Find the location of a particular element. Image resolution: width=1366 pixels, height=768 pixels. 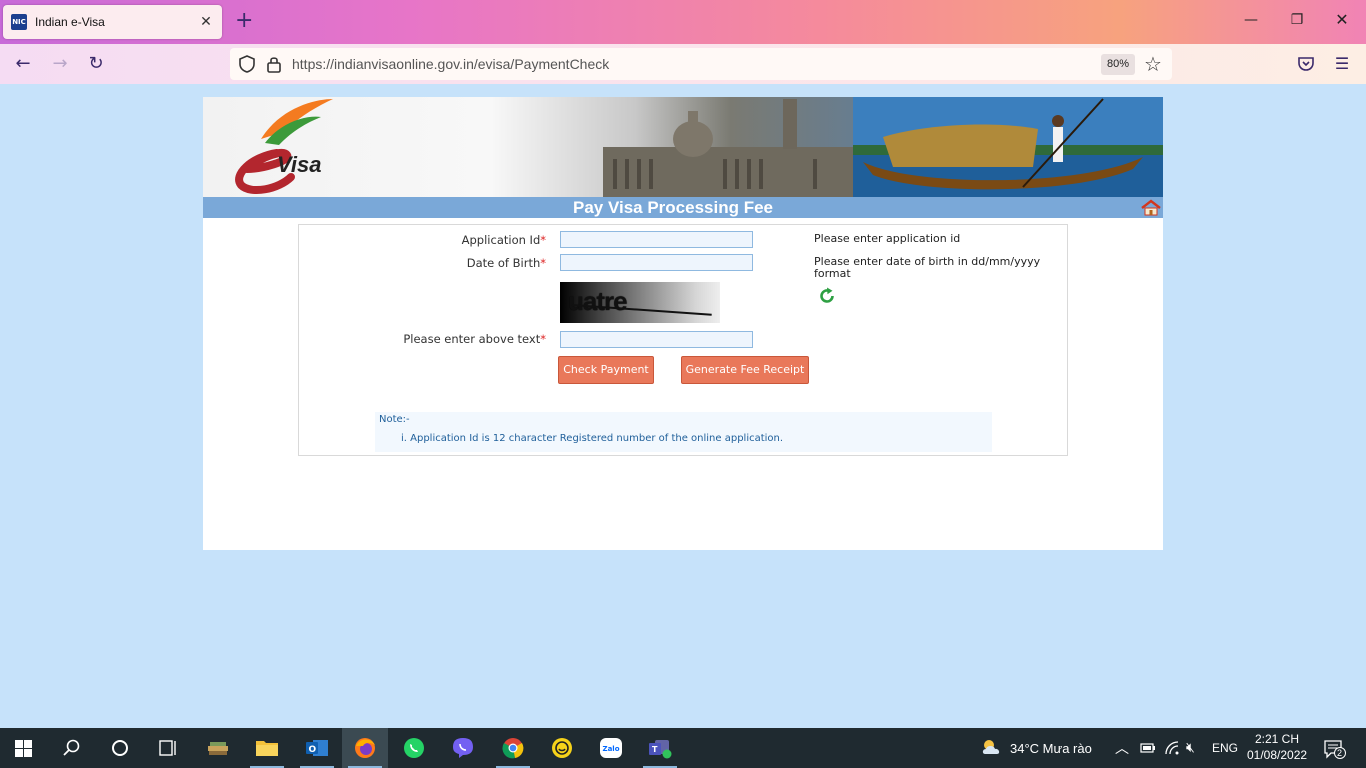

home-icon is located at coordinates (1151, 207).